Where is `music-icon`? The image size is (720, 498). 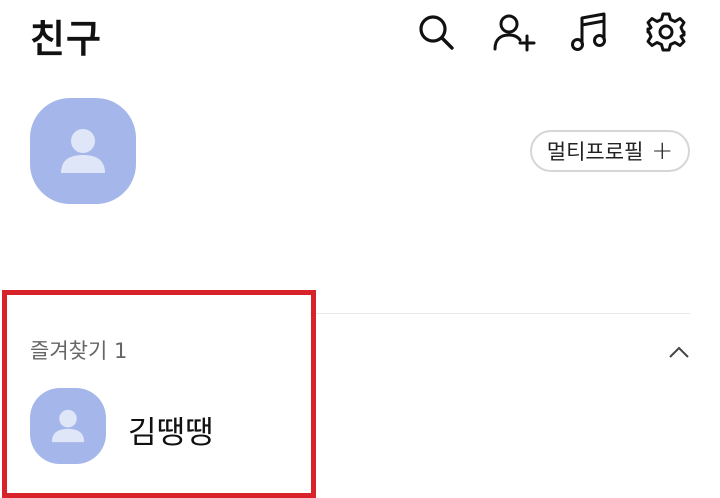
music-icon is located at coordinates (588, 31).